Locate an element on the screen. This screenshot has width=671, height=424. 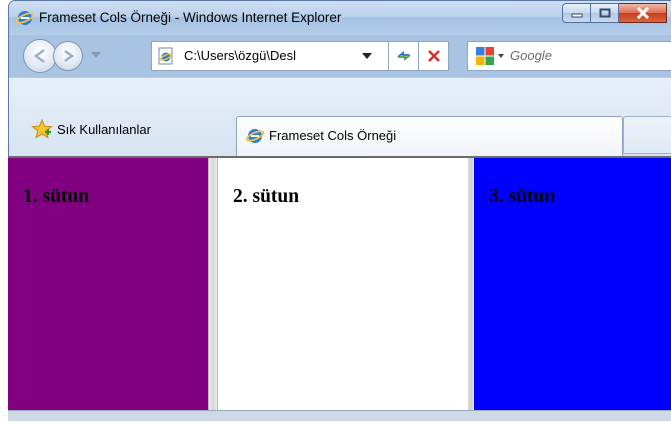
back-button is located at coordinates (40, 56).